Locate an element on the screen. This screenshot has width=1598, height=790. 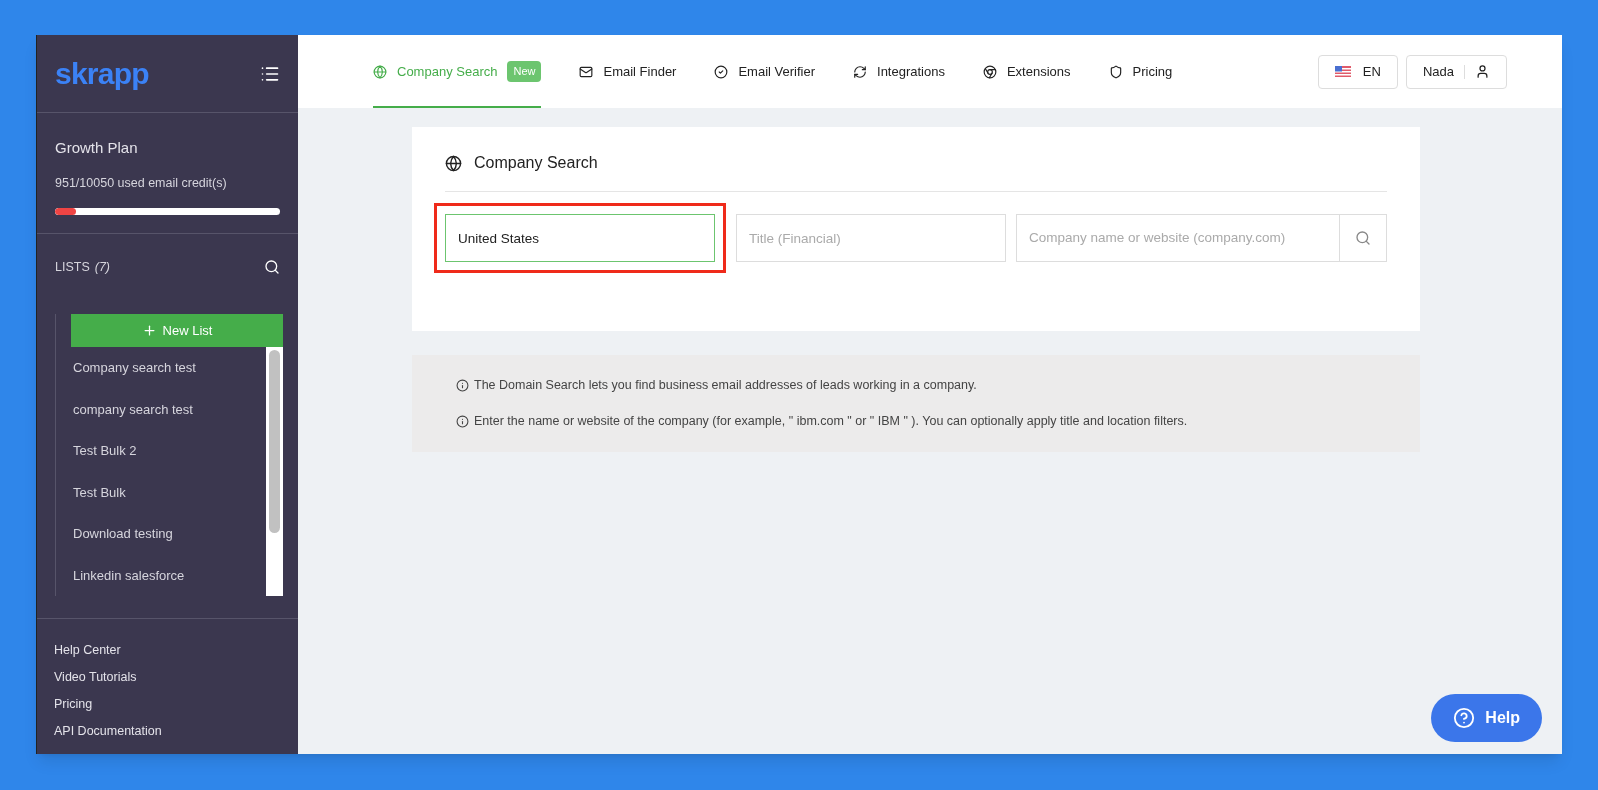
user-menu-button: Nada is located at coordinates (1456, 71).